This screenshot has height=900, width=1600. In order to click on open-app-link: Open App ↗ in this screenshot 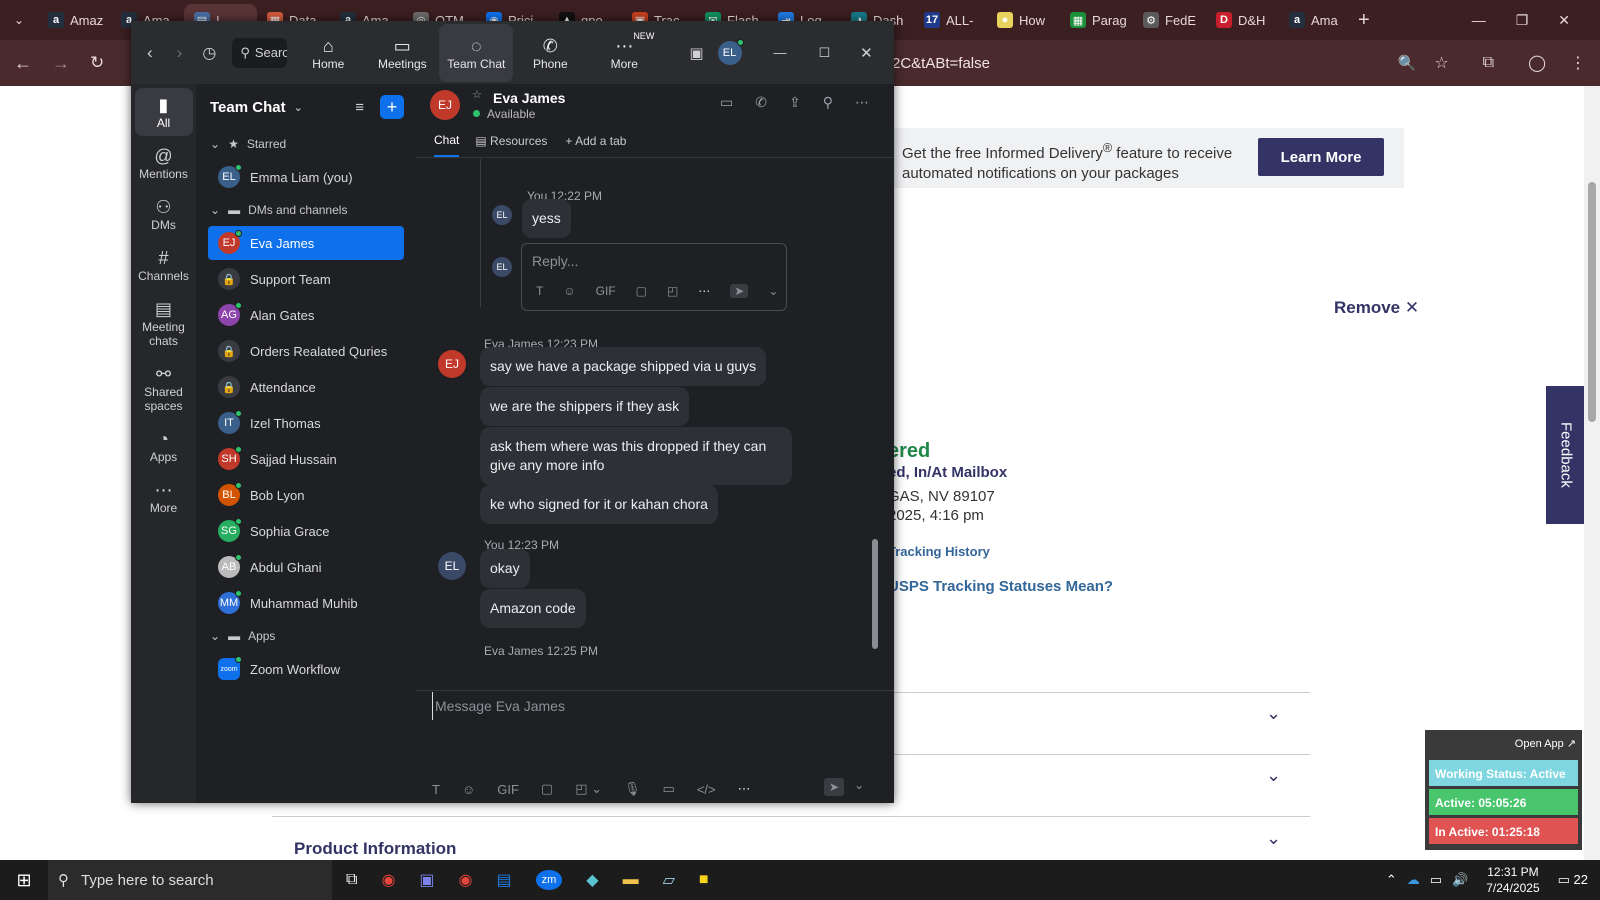, I will do `click(1545, 743)`.